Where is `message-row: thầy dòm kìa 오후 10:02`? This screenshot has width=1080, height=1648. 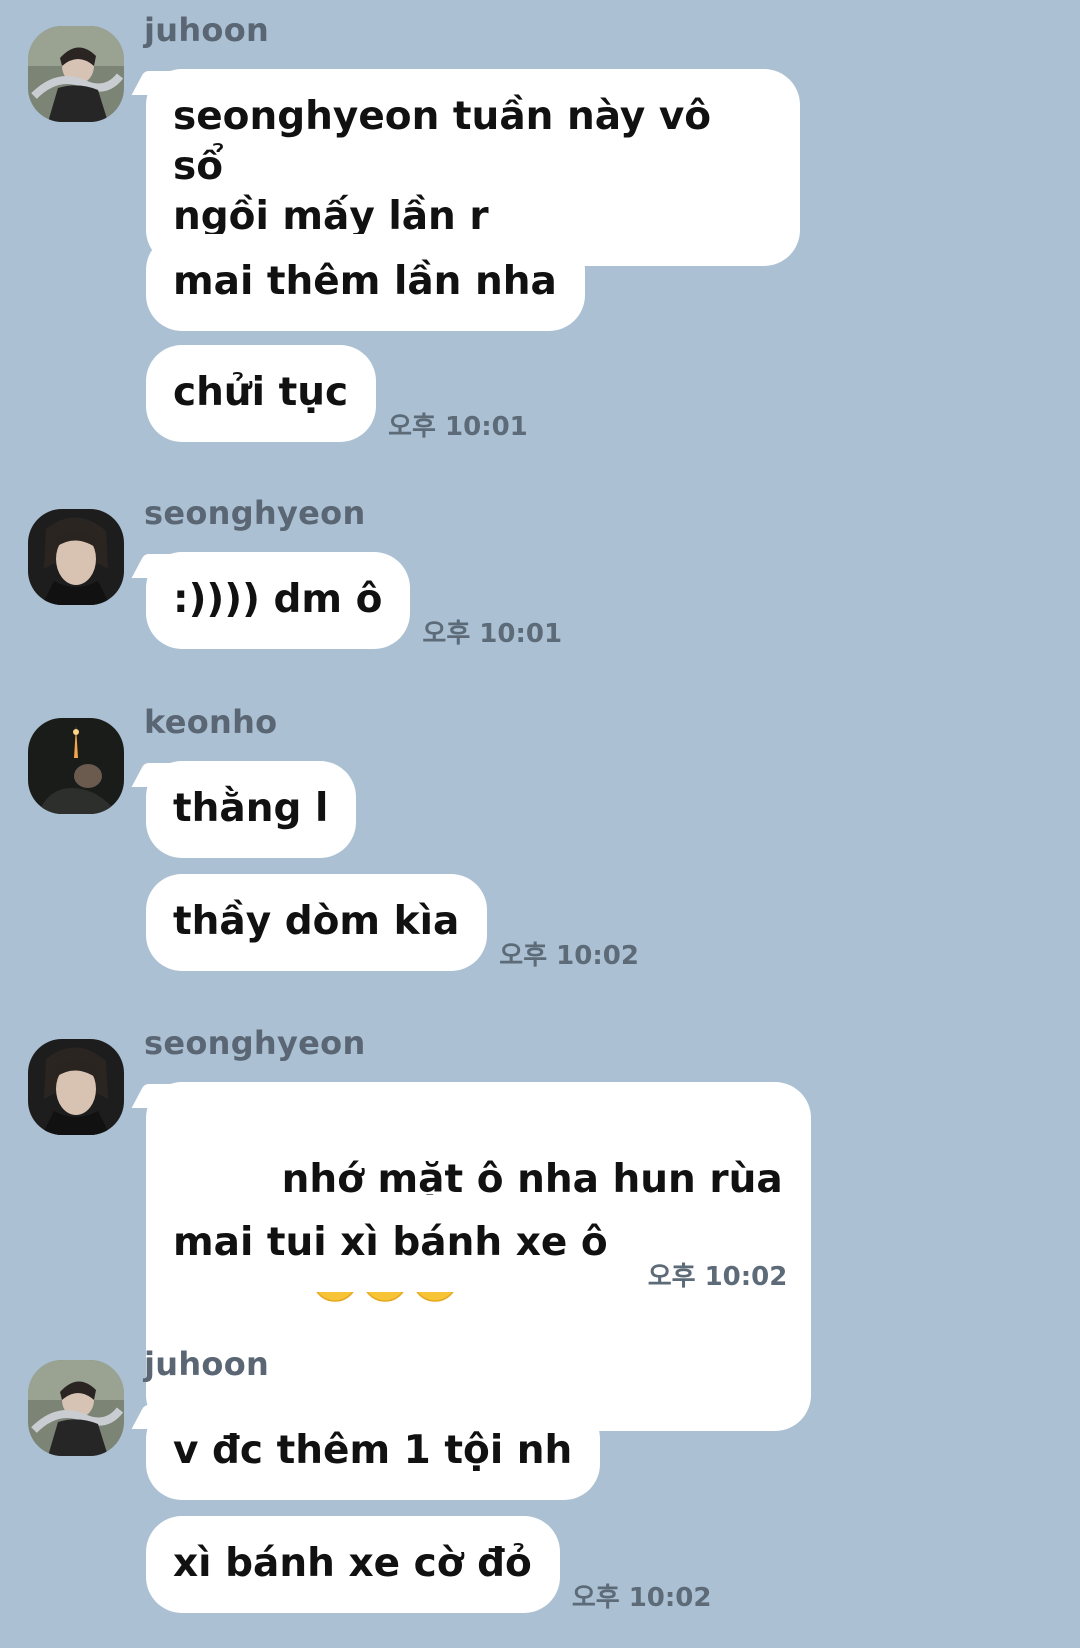 message-row: thầy dòm kìa 오후 10:02 is located at coordinates (392, 922).